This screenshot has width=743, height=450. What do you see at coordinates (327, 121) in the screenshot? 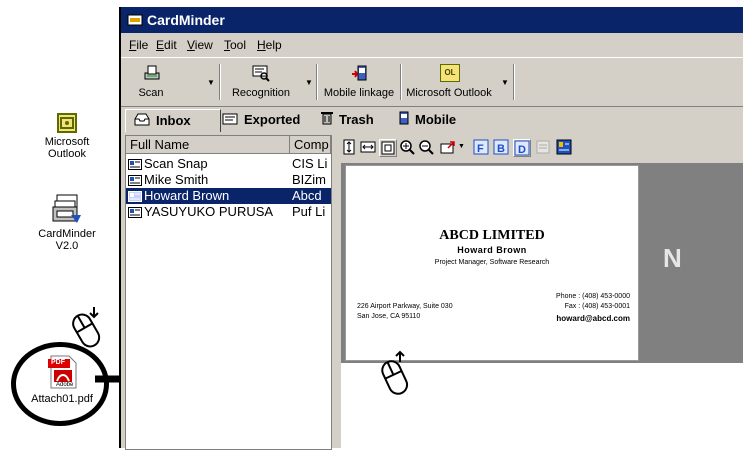
I see `trash-icon` at bounding box center [327, 121].